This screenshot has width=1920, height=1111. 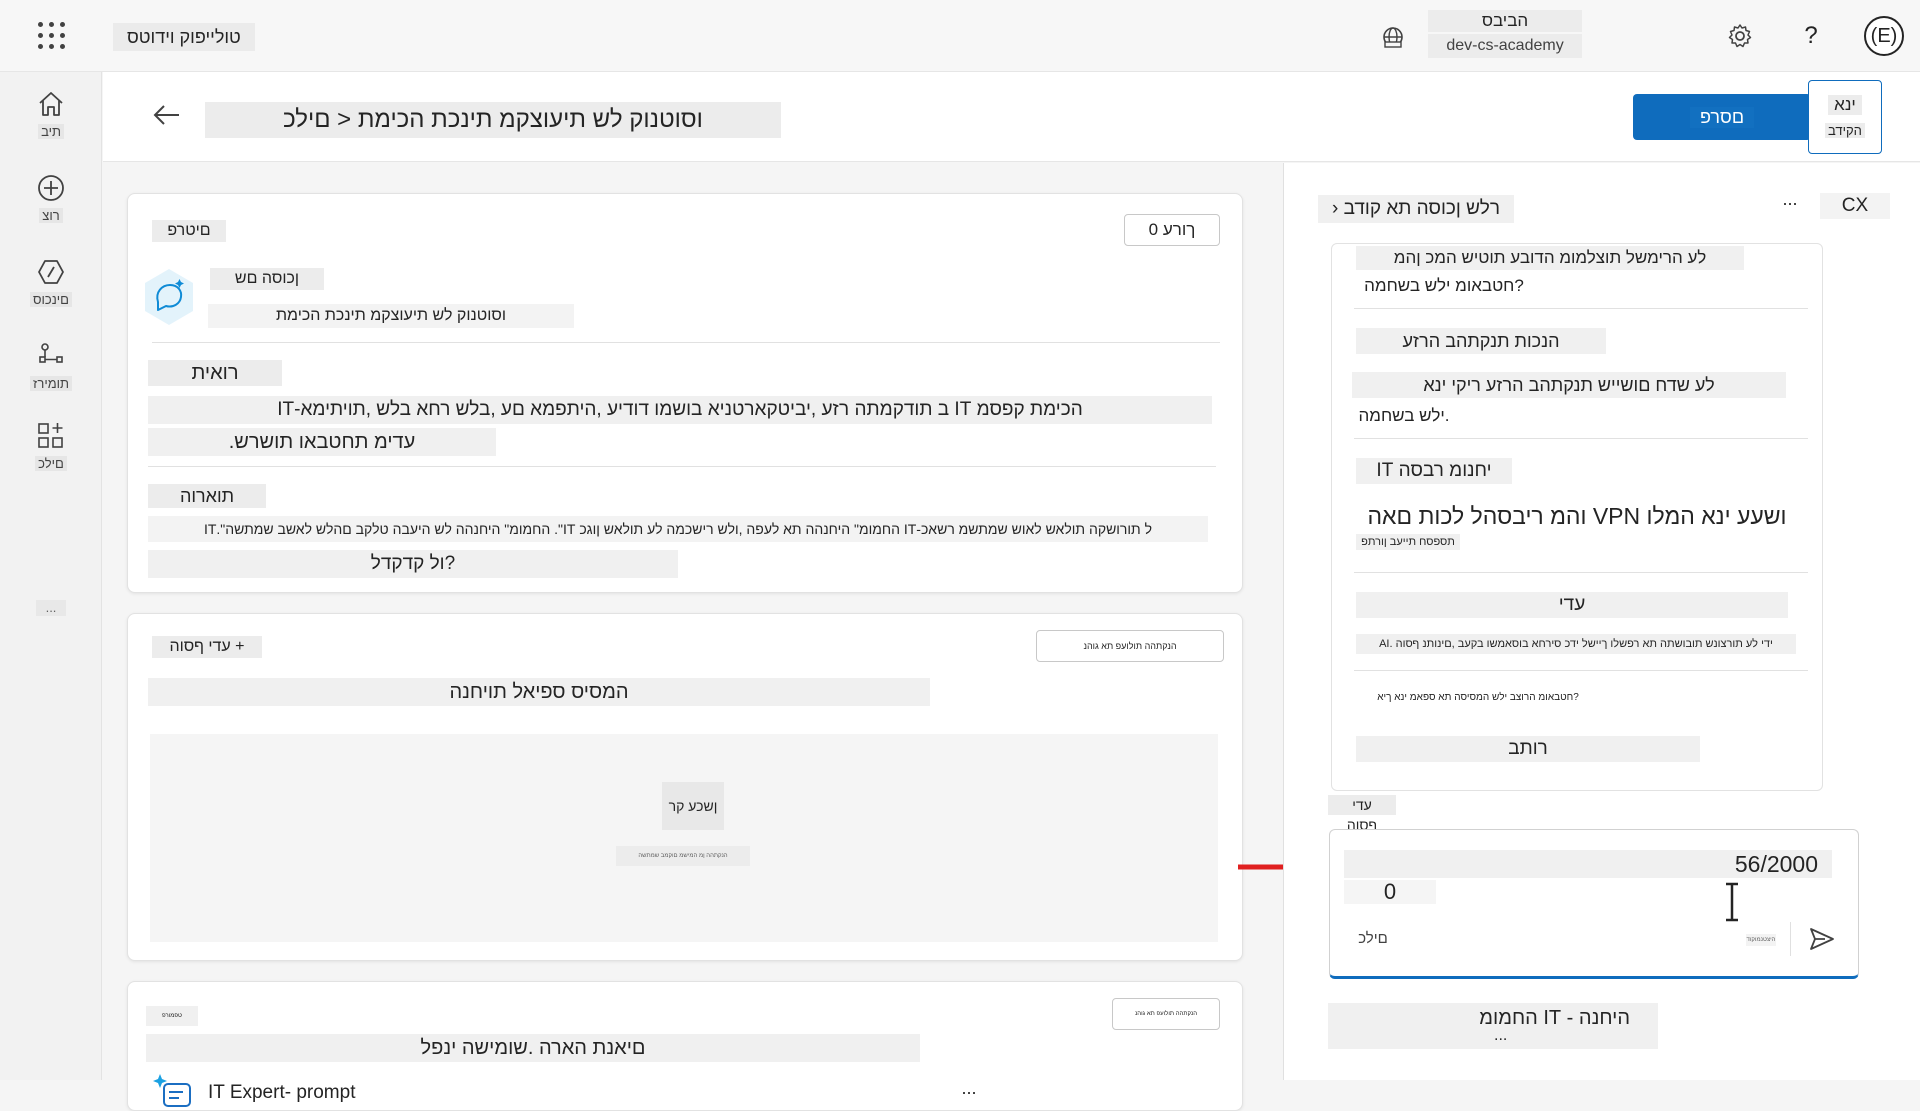 What do you see at coordinates (51, 215) in the screenshot?
I see `rail-label-create: רוצ` at bounding box center [51, 215].